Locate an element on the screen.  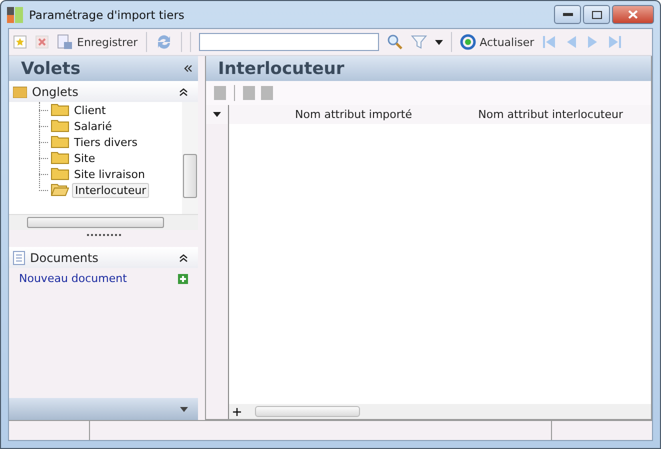
section-title: Documents is located at coordinates (65, 257).